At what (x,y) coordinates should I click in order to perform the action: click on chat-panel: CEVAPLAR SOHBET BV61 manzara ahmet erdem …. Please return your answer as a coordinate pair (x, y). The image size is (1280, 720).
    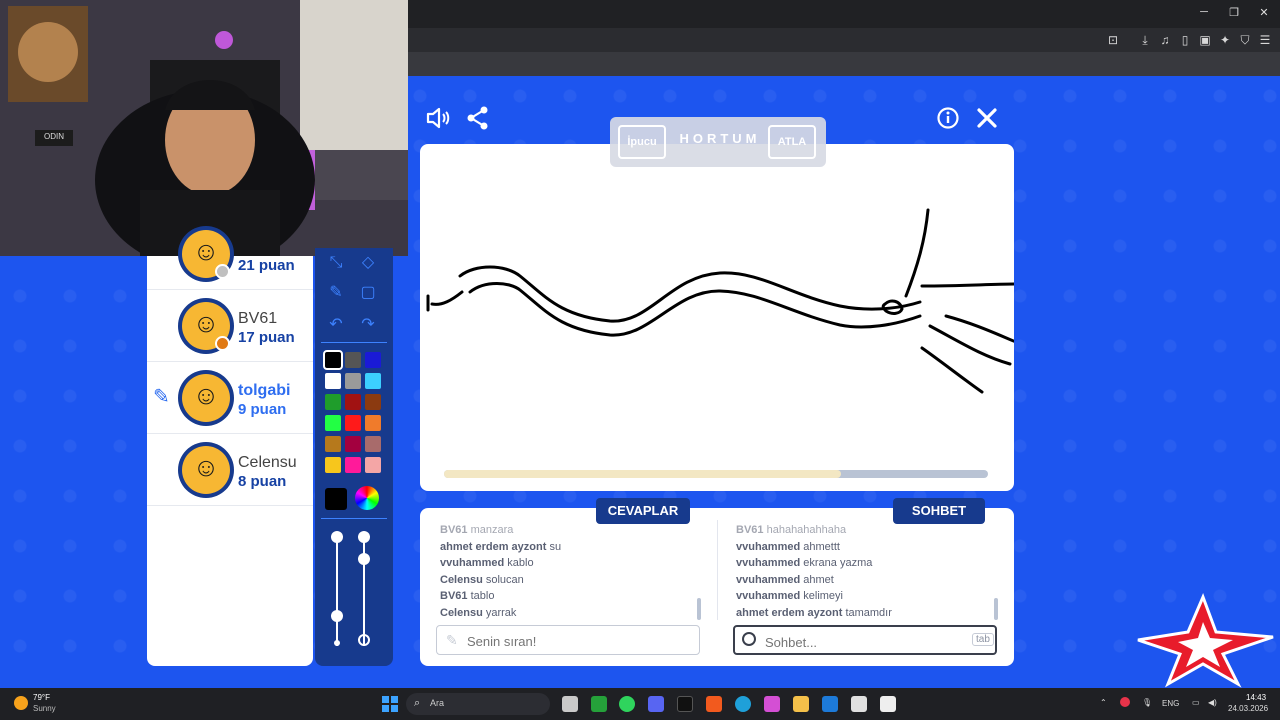
    Looking at the image, I should click on (717, 582).